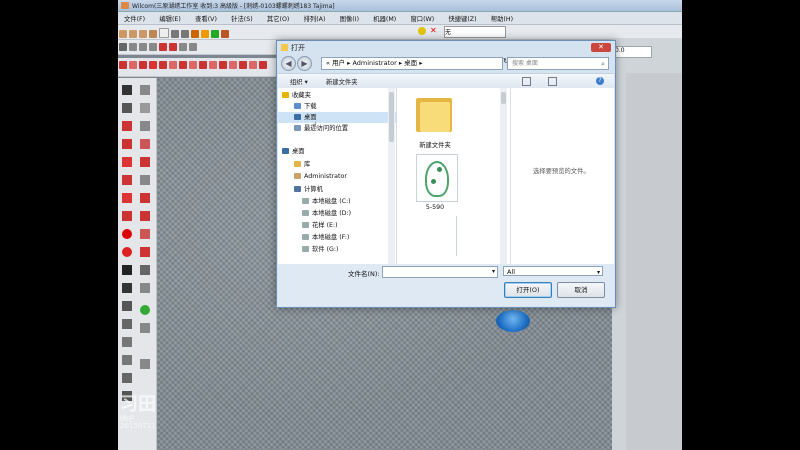  I want to click on tree-item-desktop-fav: 桌面, so click(337, 117).